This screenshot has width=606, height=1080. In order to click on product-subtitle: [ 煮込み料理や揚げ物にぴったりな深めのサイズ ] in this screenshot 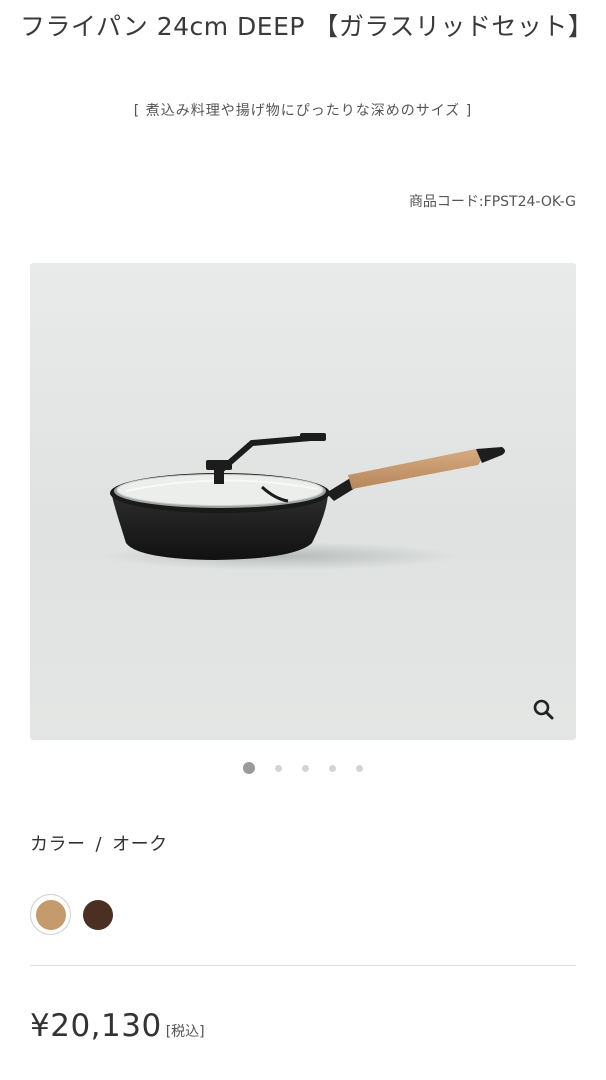, I will do `click(303, 111)`.